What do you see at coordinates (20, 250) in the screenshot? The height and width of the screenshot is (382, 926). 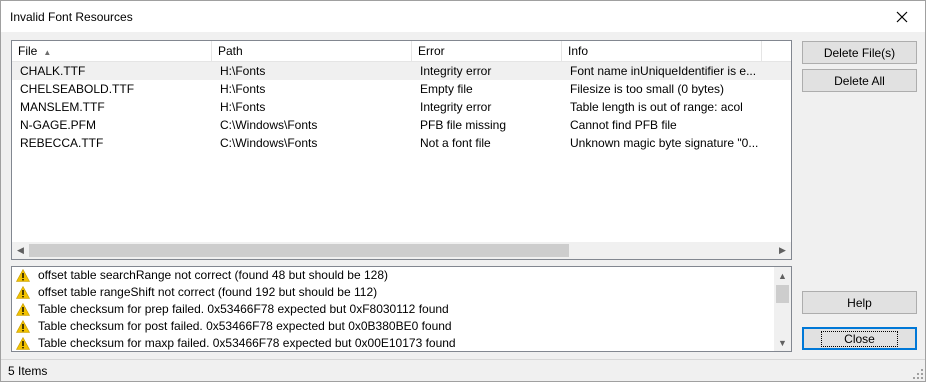 I see `scroll-left-arrow-icon: ◀` at bounding box center [20, 250].